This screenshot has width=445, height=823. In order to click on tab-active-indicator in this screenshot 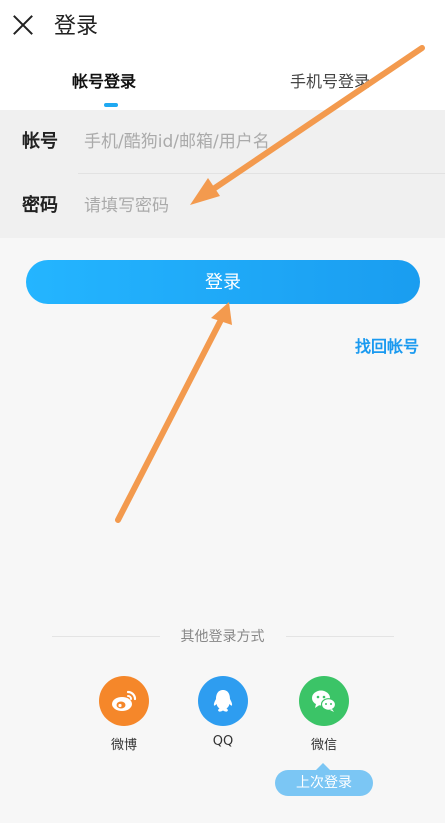, I will do `click(111, 105)`.